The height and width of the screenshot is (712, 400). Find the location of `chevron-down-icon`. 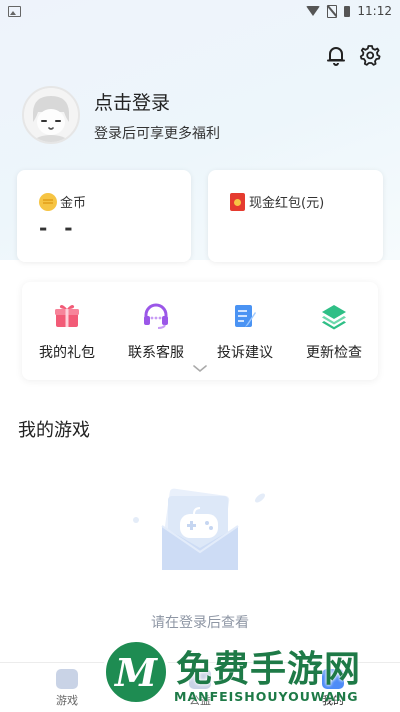

chevron-down-icon is located at coordinates (200, 369).